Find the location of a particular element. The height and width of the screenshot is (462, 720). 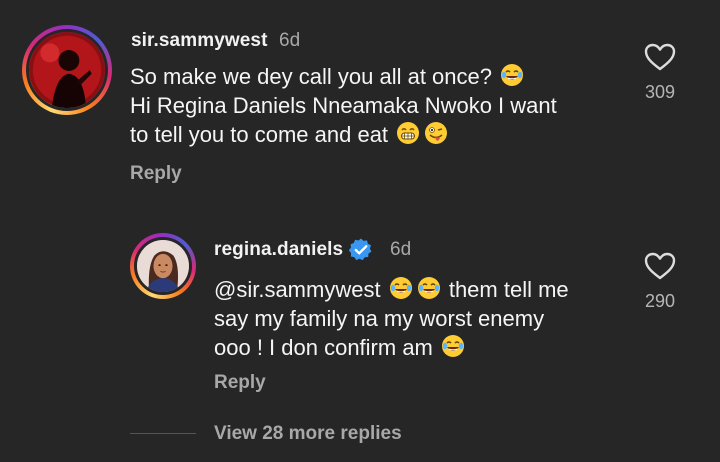

comment-line: say my family na my worst enemy is located at coordinates (379, 318).